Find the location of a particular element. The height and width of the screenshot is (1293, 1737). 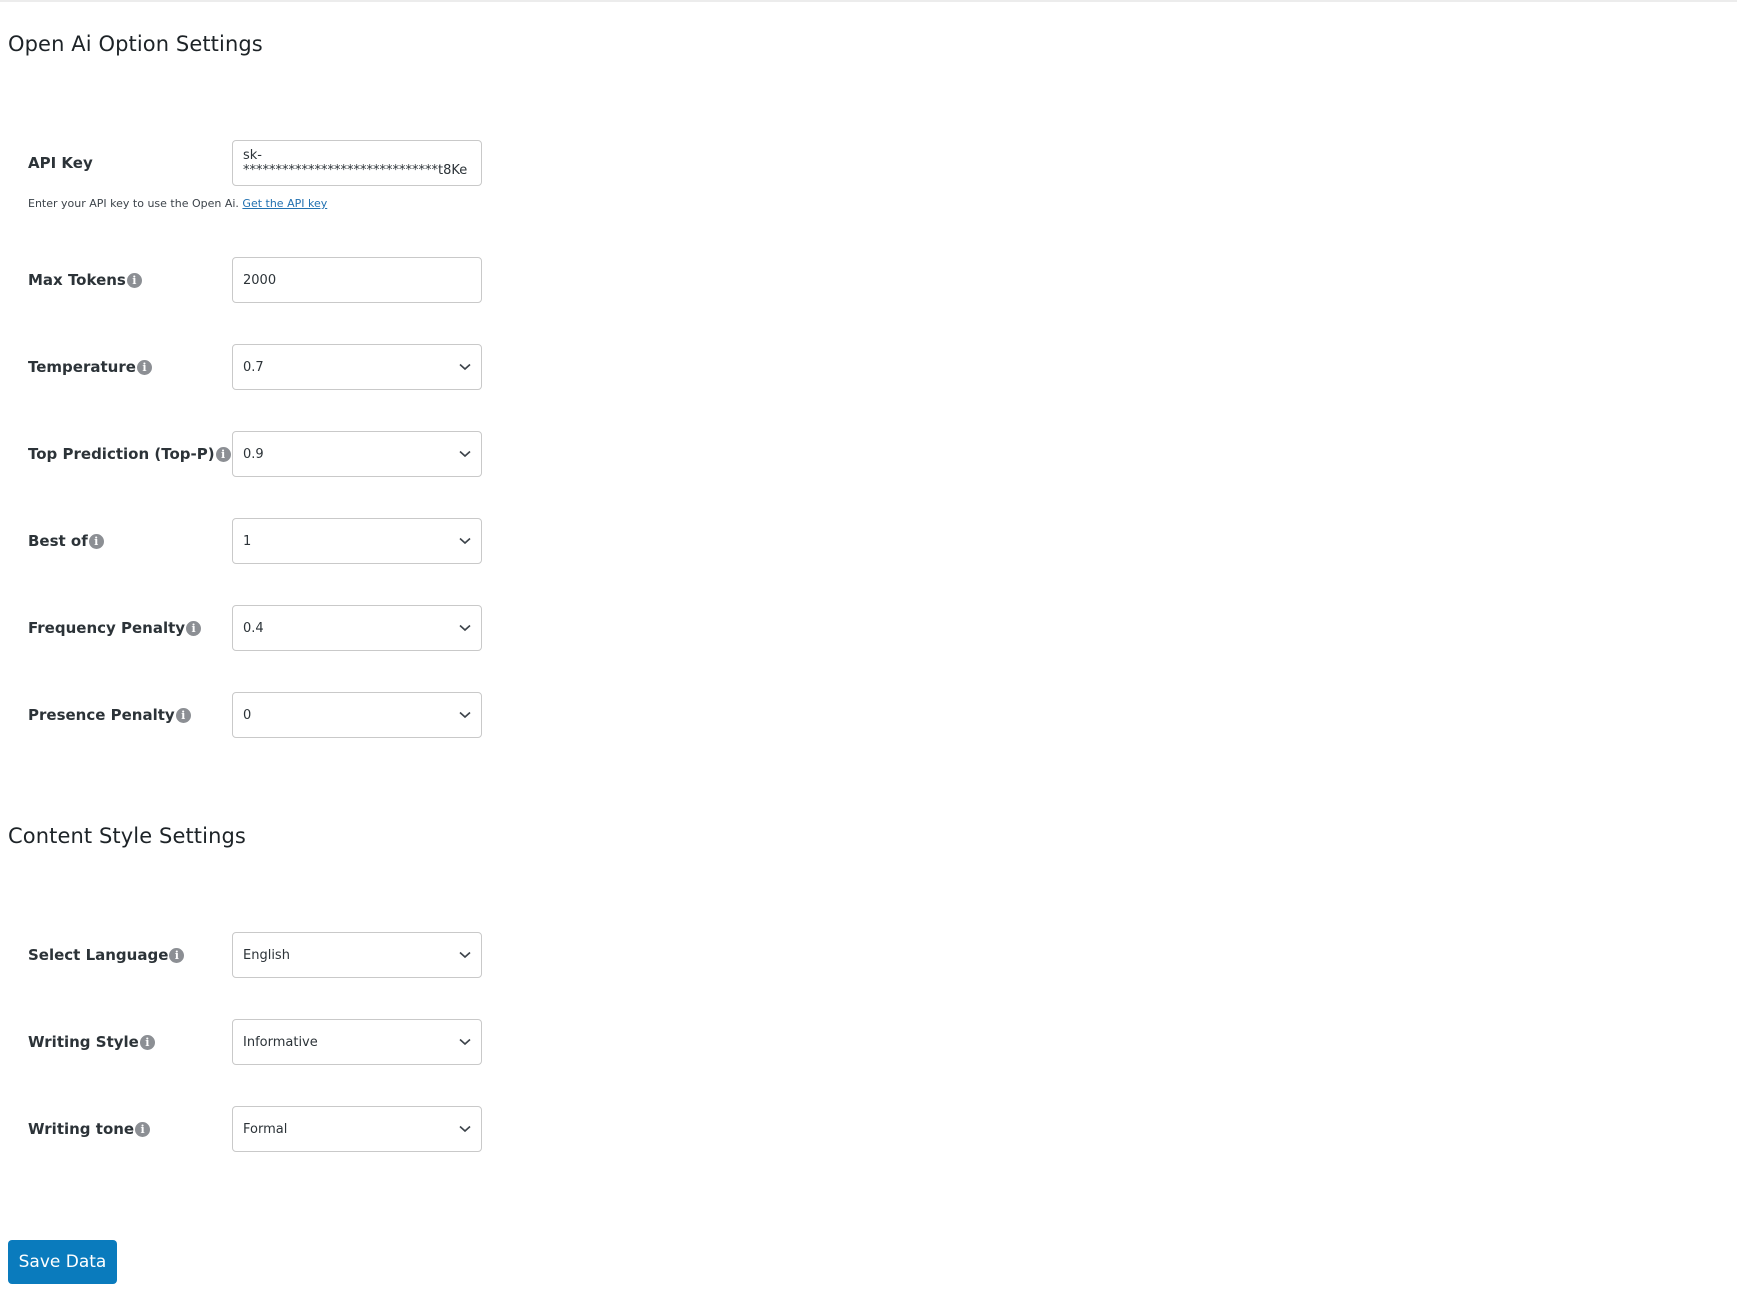

writing-tone-select: Formal is located at coordinates (357, 1129).